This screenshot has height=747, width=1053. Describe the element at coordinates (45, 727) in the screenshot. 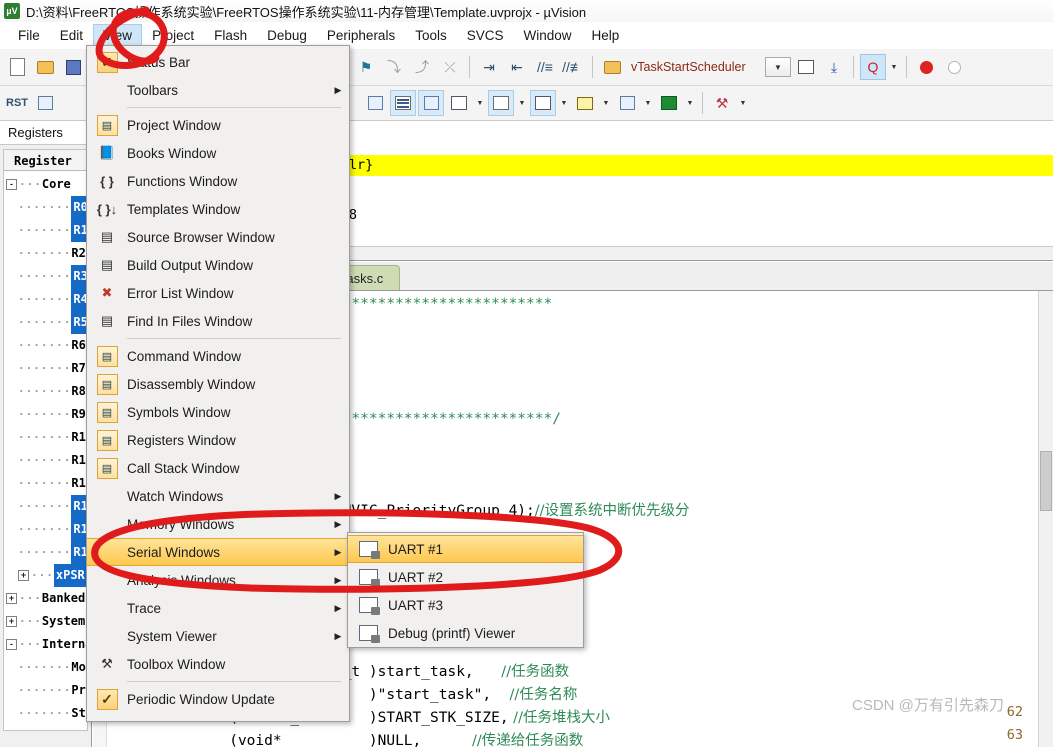

I see `register-row: ·······States` at that location.